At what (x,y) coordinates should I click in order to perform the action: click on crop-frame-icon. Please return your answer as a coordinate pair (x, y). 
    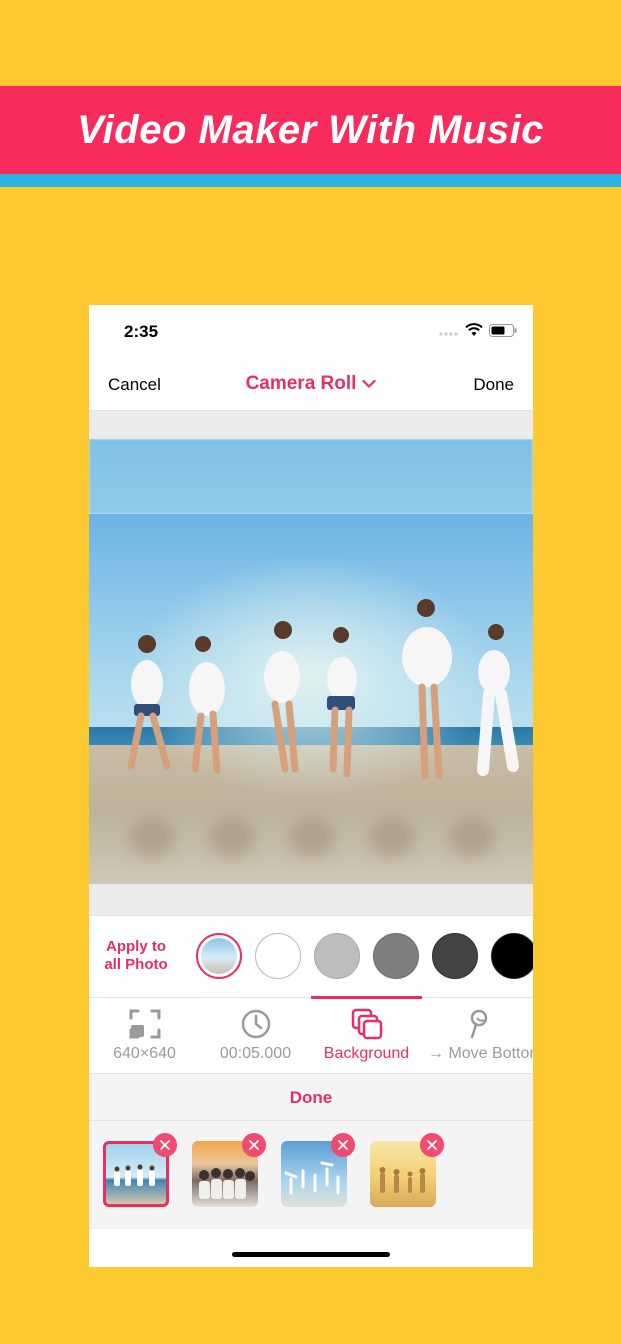
    Looking at the image, I should click on (145, 1024).